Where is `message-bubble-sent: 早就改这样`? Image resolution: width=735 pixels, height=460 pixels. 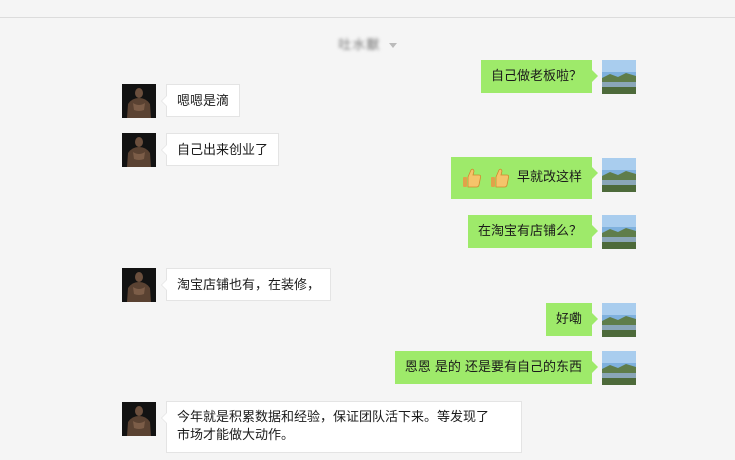
message-bubble-sent: 早就改这样 is located at coordinates (524, 178).